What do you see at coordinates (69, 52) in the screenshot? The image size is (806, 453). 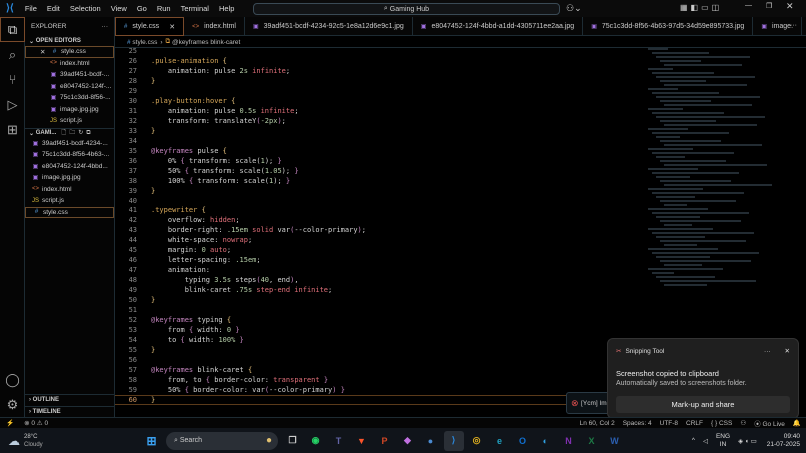 I see `file-item: ✕ # style.css` at bounding box center [69, 52].